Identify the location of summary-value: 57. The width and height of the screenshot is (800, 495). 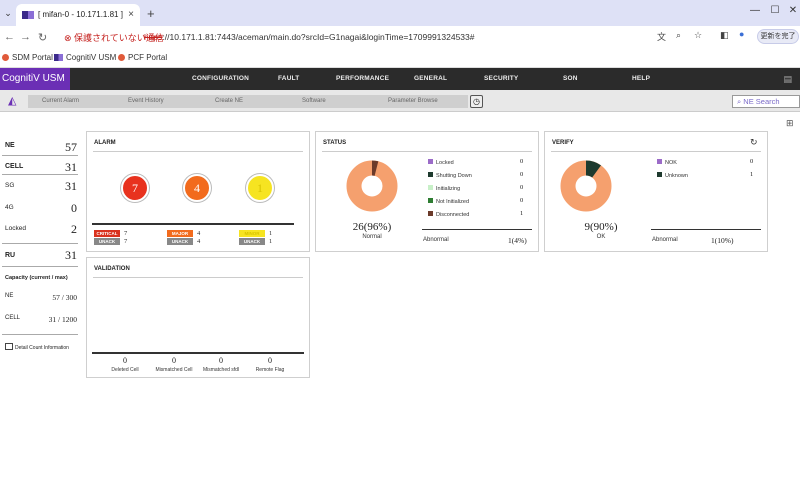
(71, 147).